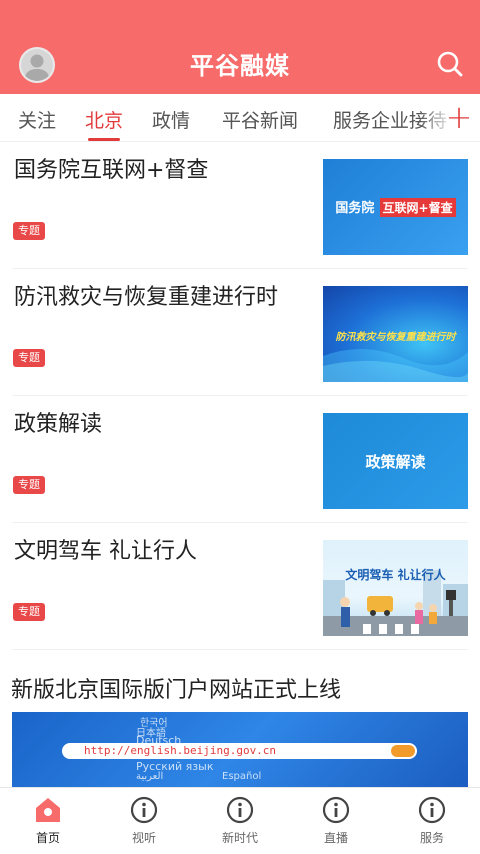  Describe the element at coordinates (180, 750) in the screenshot. I see `url-text: http://english.beijing.gov.cn` at that location.